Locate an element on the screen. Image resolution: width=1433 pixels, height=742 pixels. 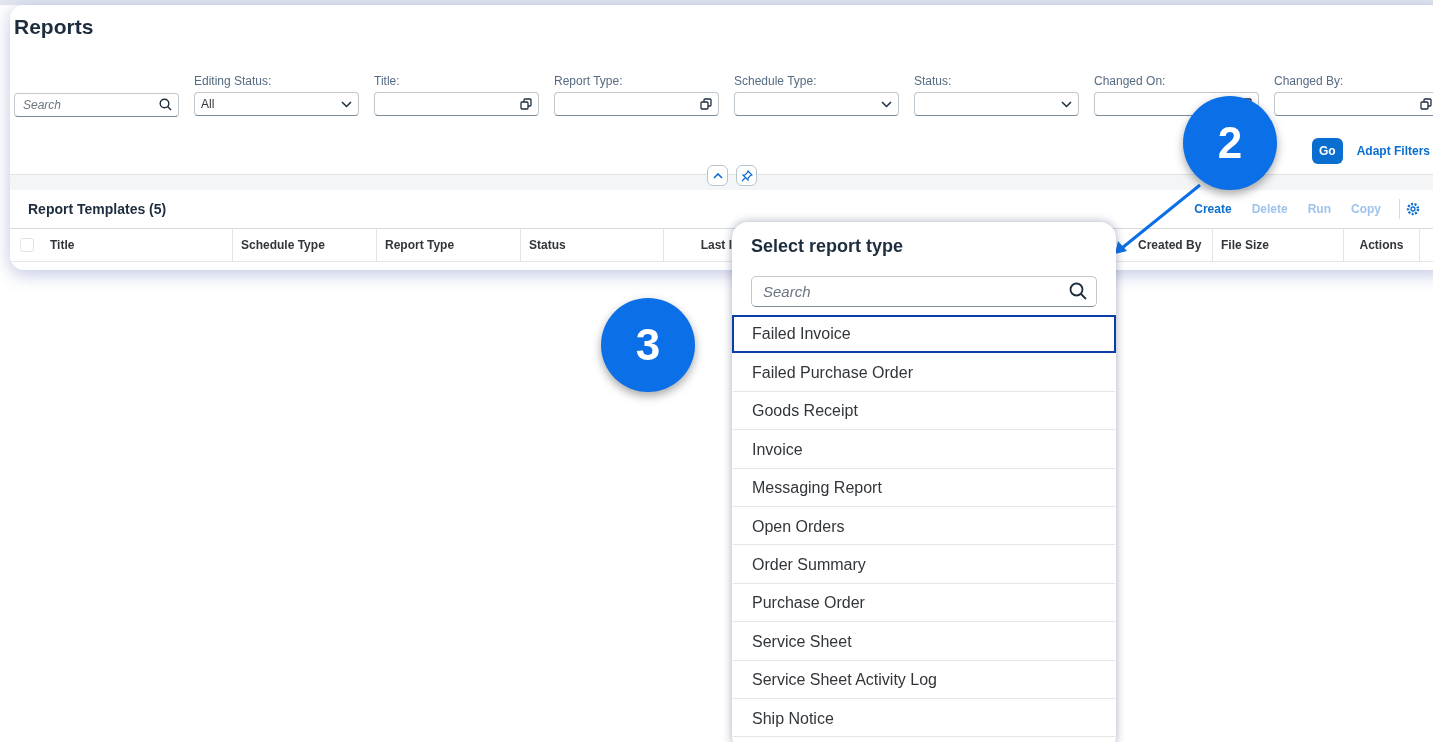
menu-title: Select report type is located at coordinates (827, 246).